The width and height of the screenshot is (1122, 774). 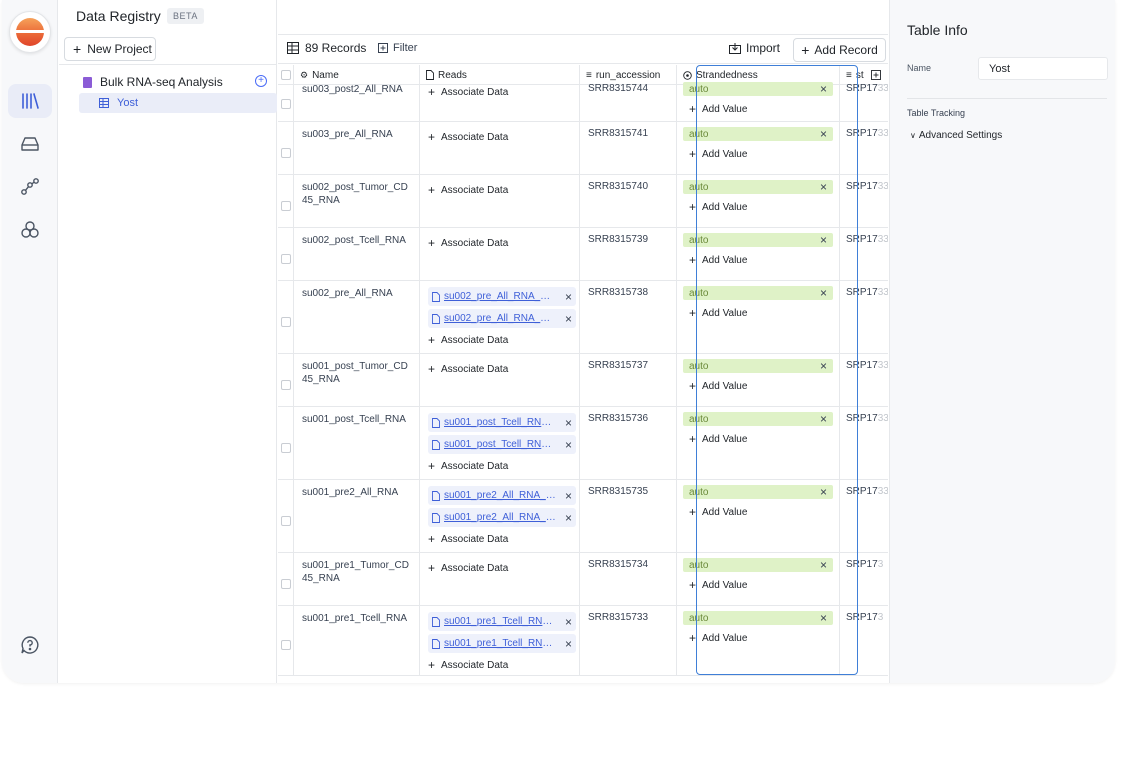 What do you see at coordinates (178, 103) in the screenshot?
I see `table-item-yost: Yost` at bounding box center [178, 103].